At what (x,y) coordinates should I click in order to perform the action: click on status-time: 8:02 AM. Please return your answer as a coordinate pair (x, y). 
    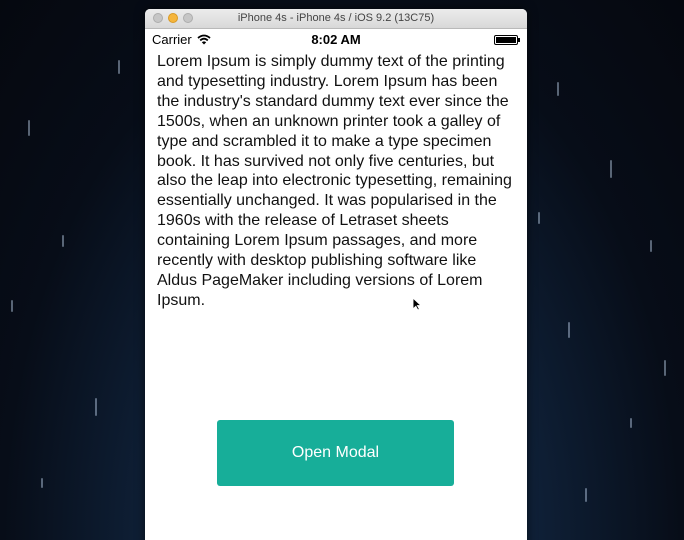
    Looking at the image, I should click on (336, 39).